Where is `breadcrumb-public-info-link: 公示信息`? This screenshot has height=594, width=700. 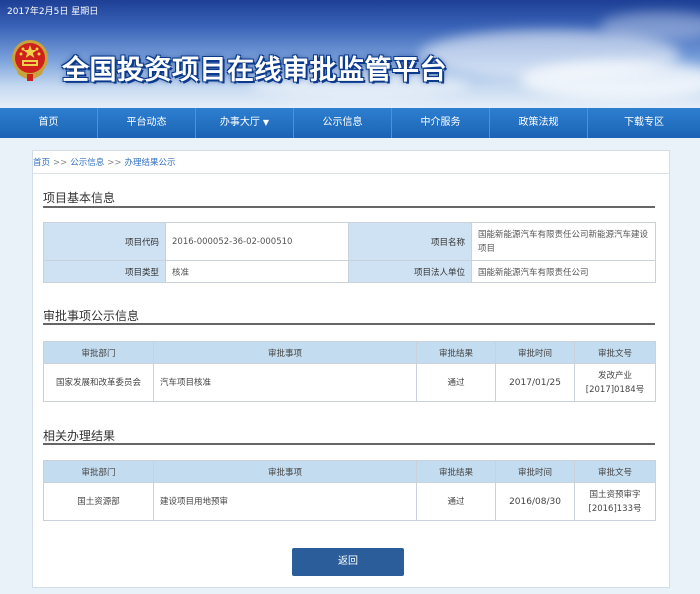 breadcrumb-public-info-link: 公示信息 is located at coordinates (87, 163).